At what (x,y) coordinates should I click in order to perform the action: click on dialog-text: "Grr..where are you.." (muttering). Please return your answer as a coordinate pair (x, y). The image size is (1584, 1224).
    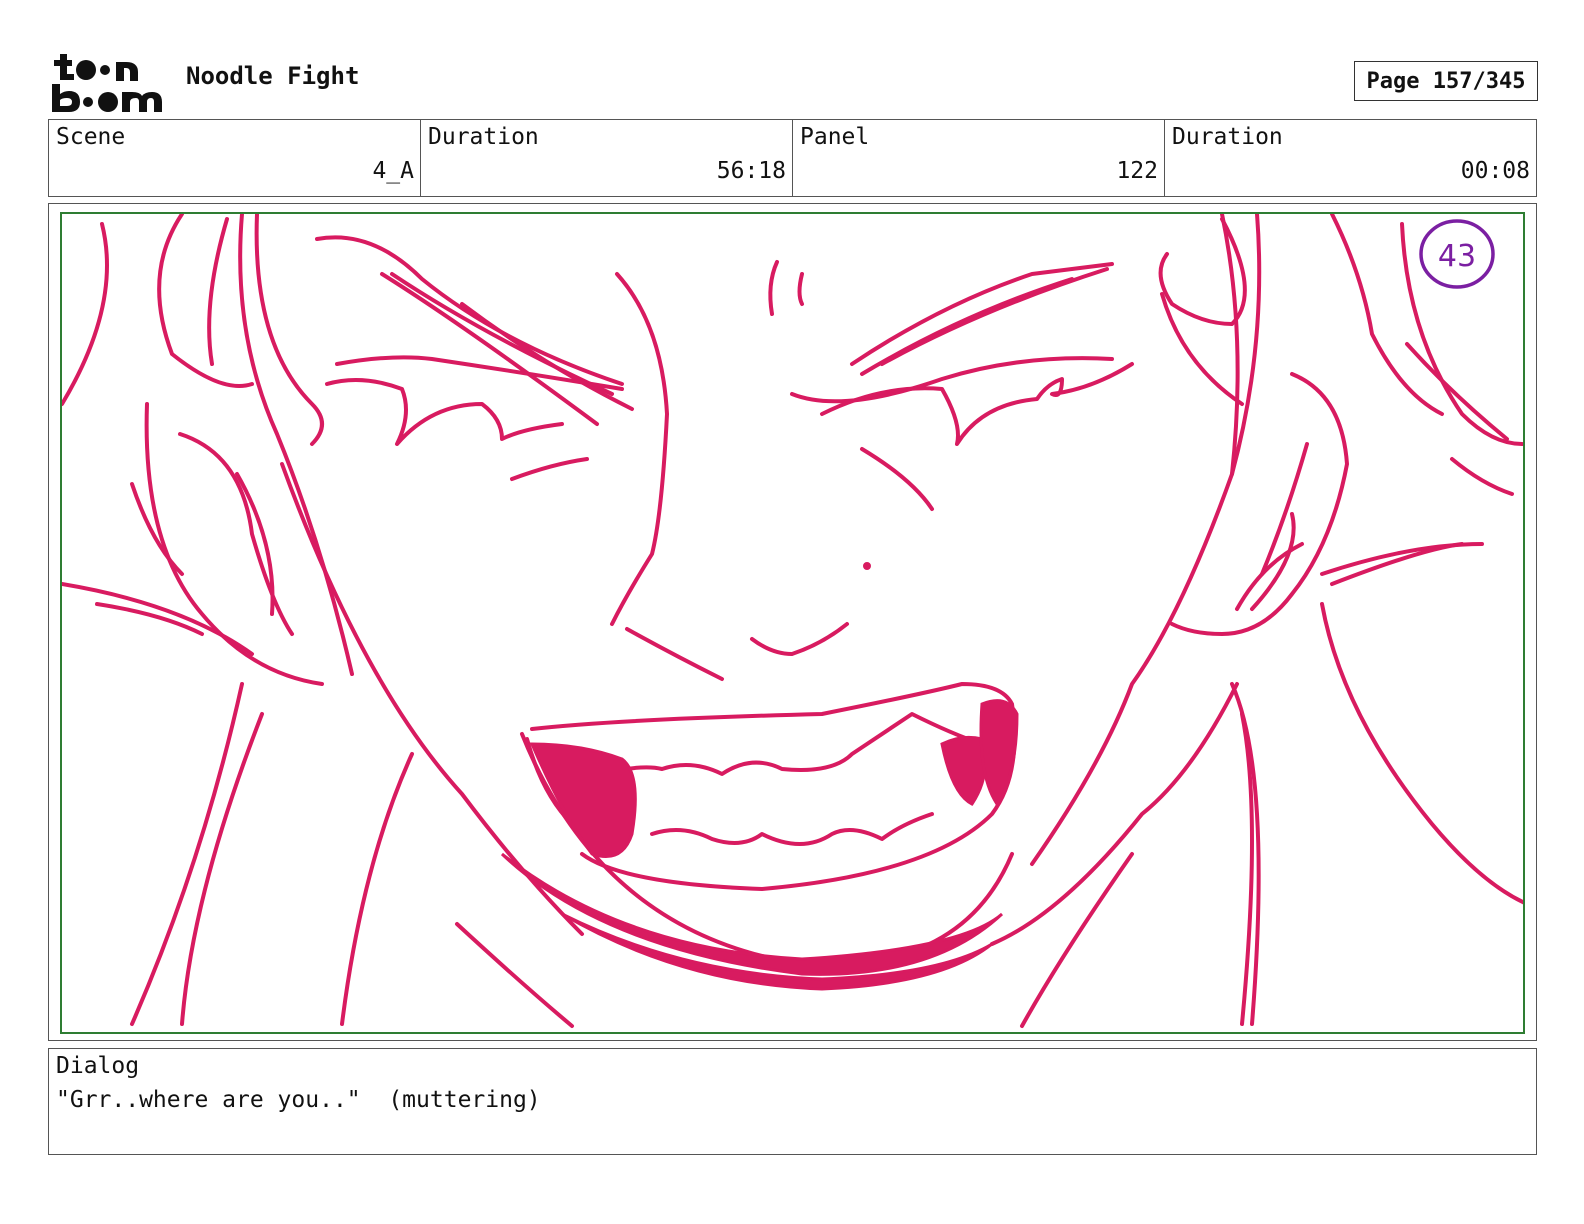
    Looking at the image, I should click on (298, 1100).